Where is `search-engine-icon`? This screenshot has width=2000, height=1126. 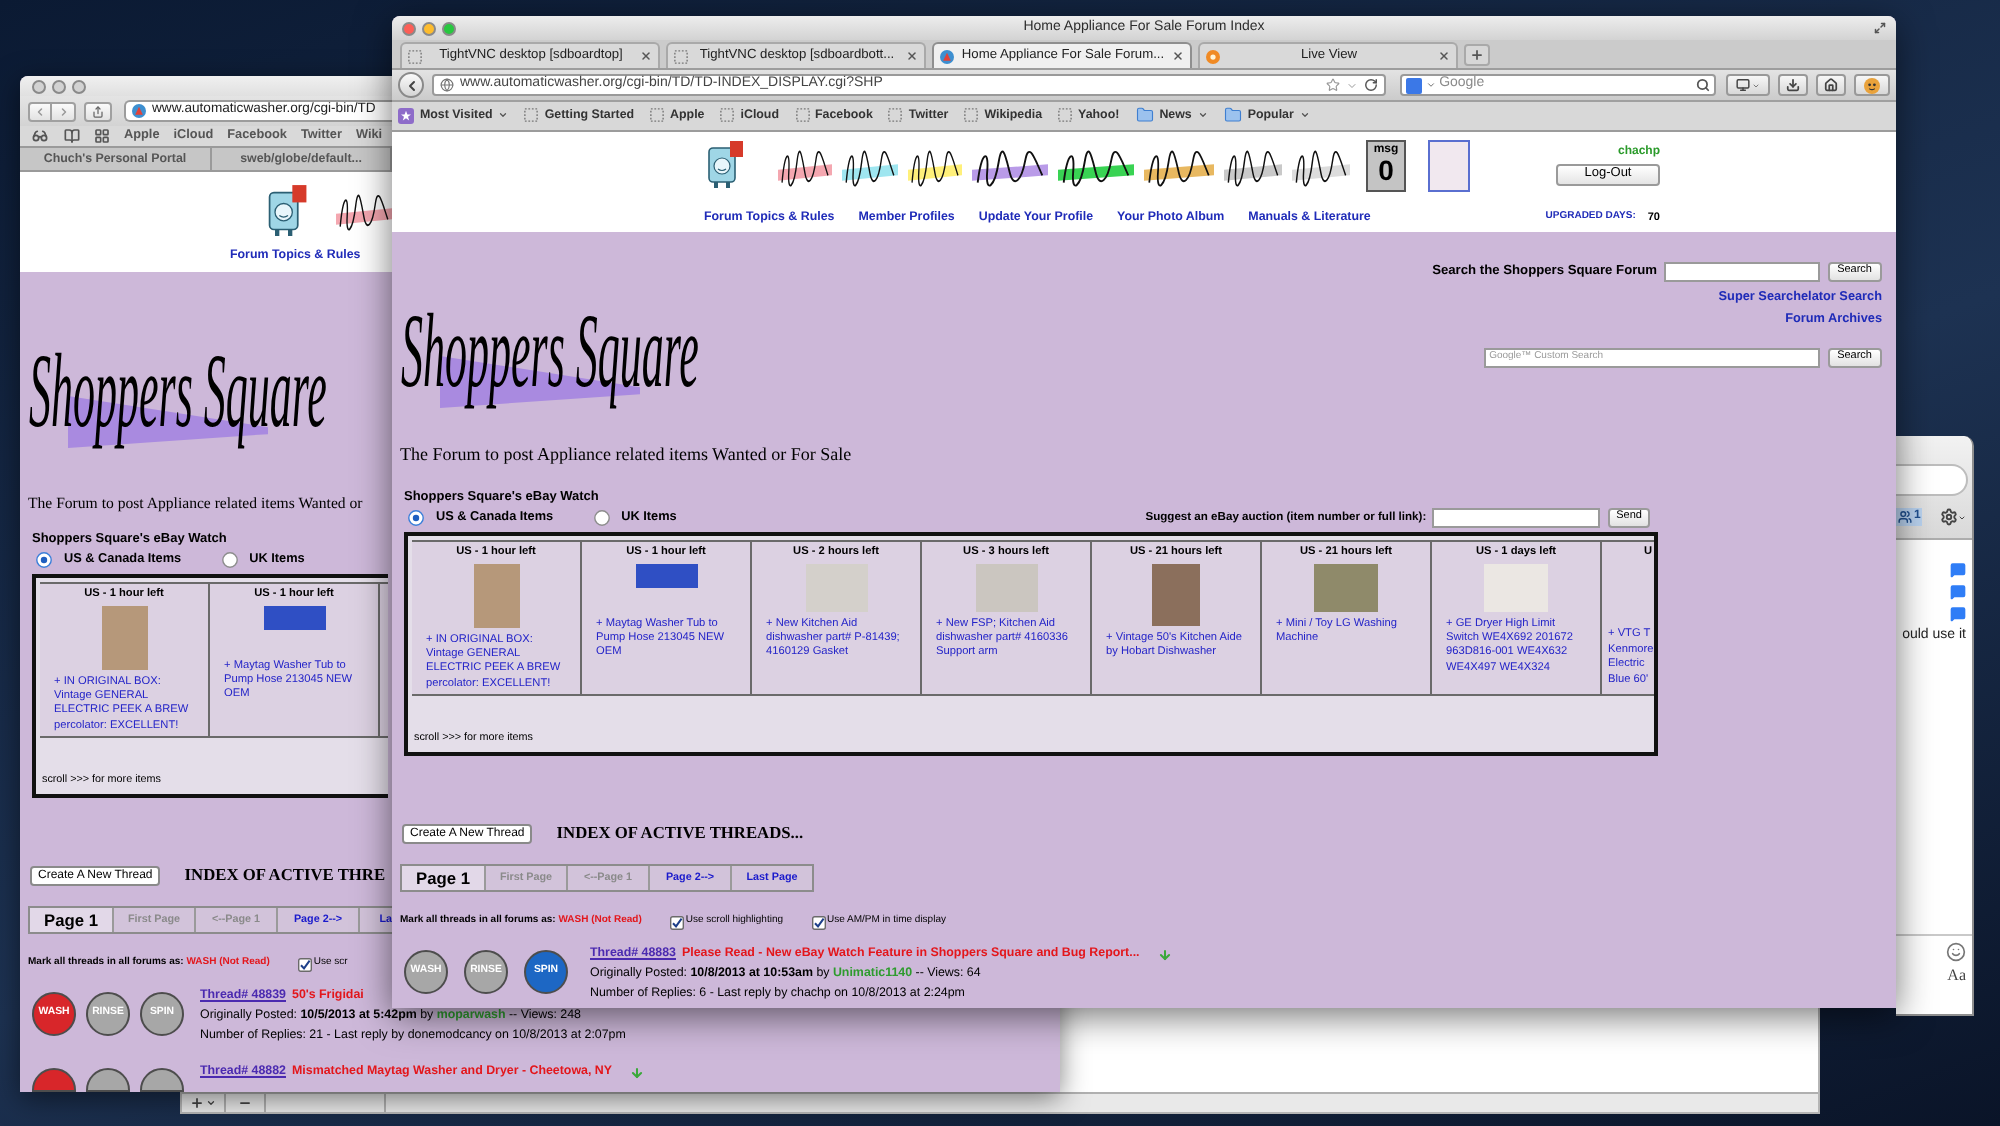 search-engine-icon is located at coordinates (1413, 85).